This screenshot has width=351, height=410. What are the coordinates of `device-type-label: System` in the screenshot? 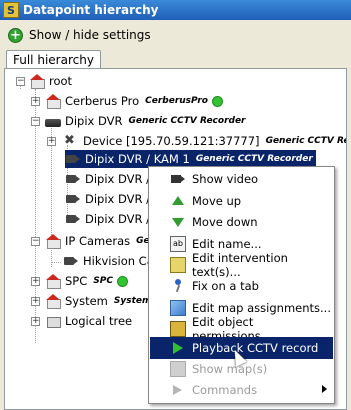 It's located at (132, 301).